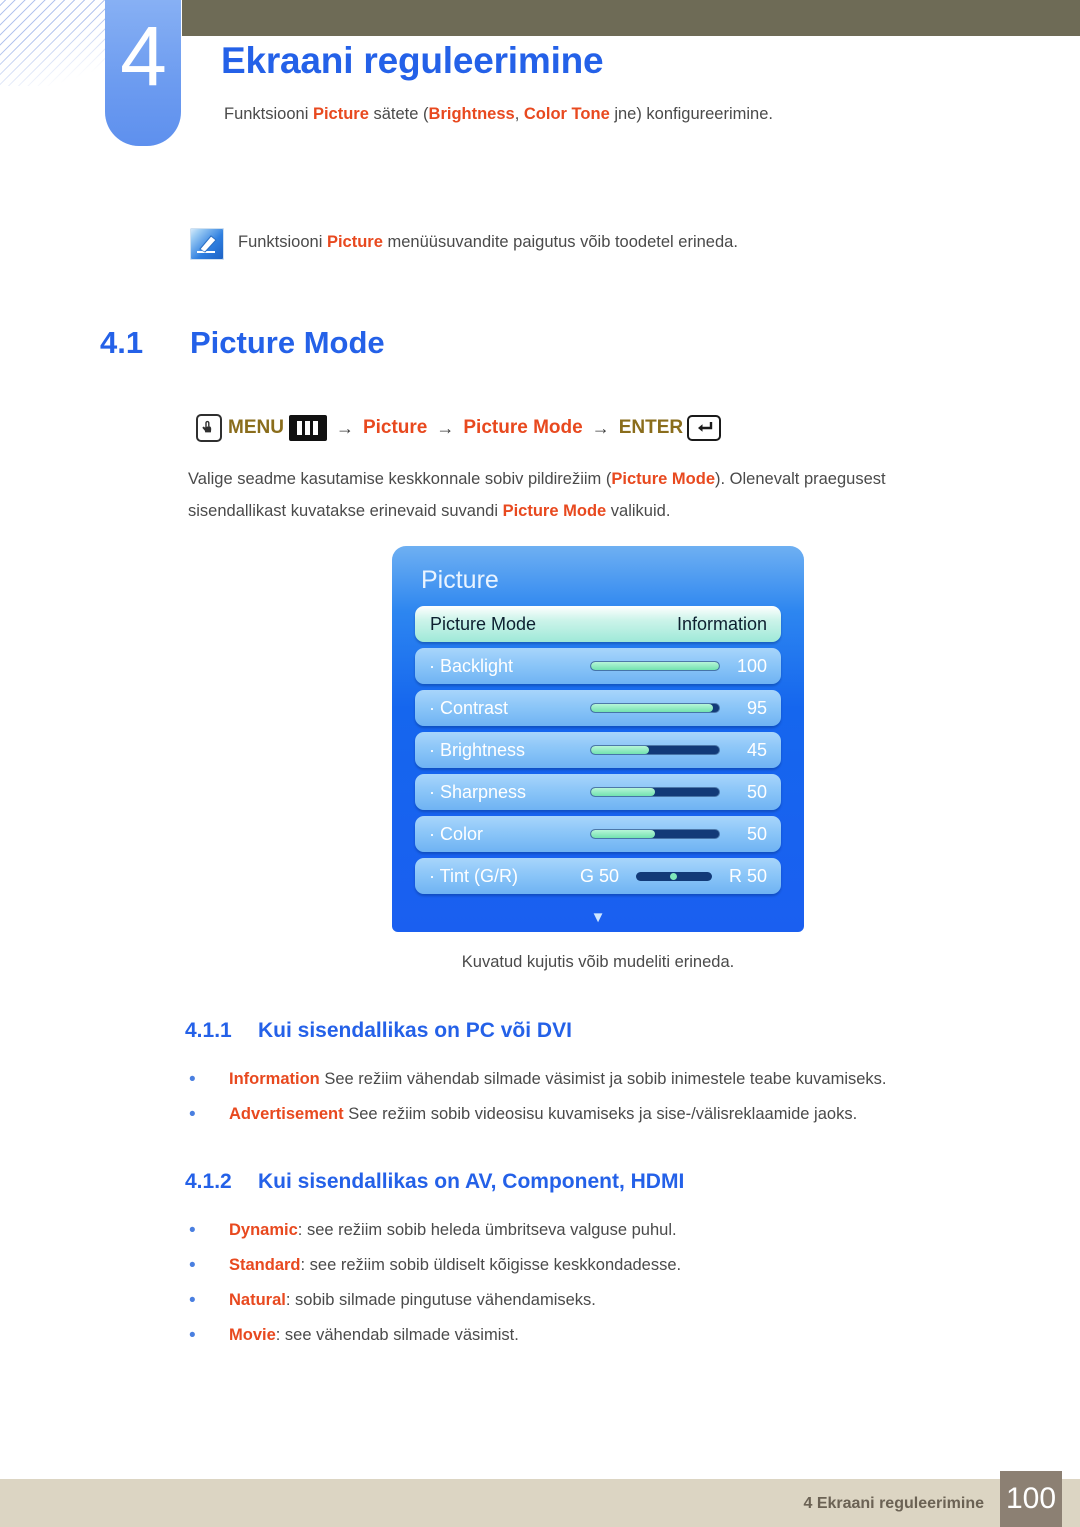 This screenshot has width=1080, height=1527. I want to click on note-pencil-icon, so click(207, 244).